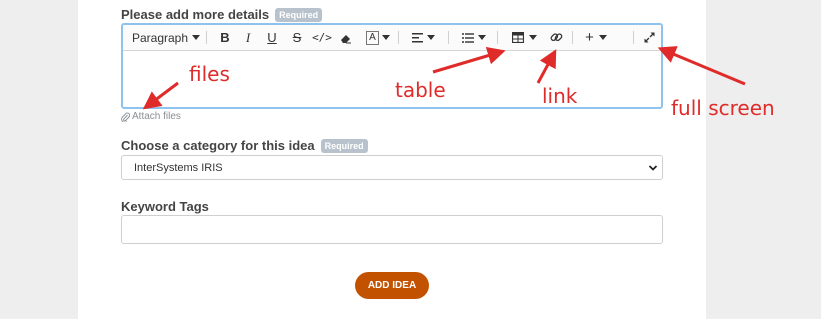 This screenshot has width=821, height=319. I want to click on arrow-table, so click(469, 60).